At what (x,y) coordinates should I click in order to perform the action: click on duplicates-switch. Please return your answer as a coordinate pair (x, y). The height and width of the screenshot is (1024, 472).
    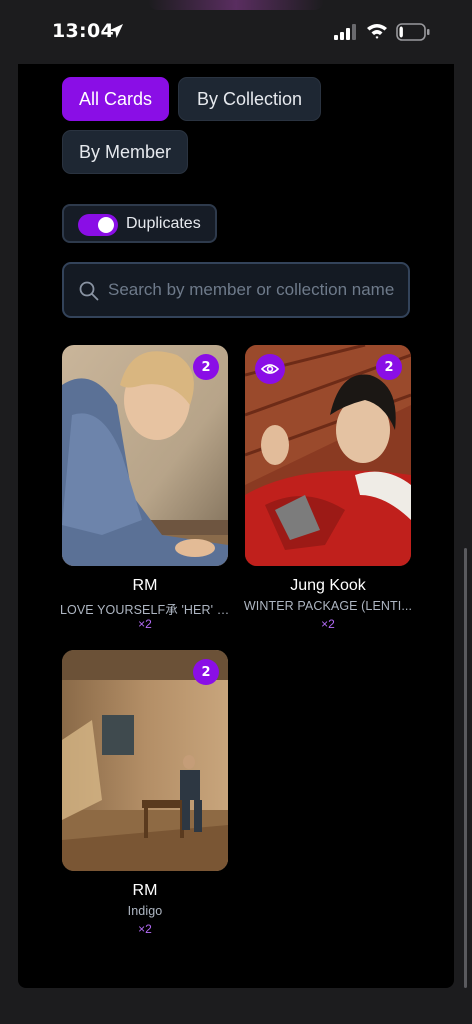
    Looking at the image, I should click on (98, 225).